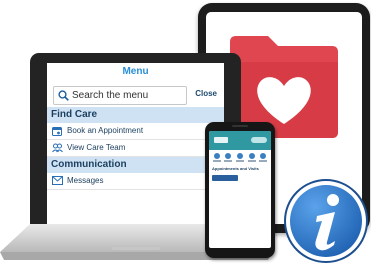  What do you see at coordinates (135, 148) in the screenshot?
I see `menu-item-view-care-team: View Care Team` at bounding box center [135, 148].